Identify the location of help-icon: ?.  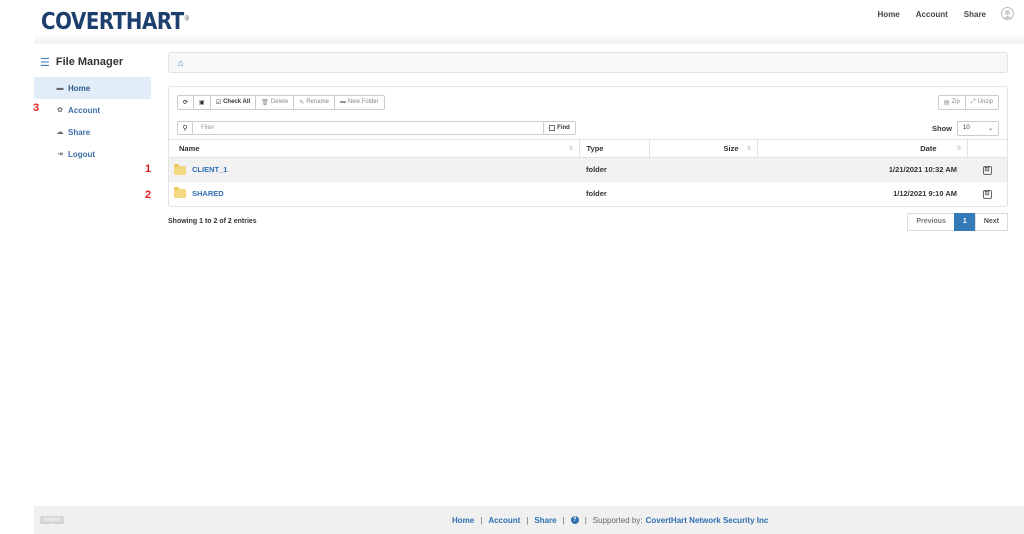
(574, 520).